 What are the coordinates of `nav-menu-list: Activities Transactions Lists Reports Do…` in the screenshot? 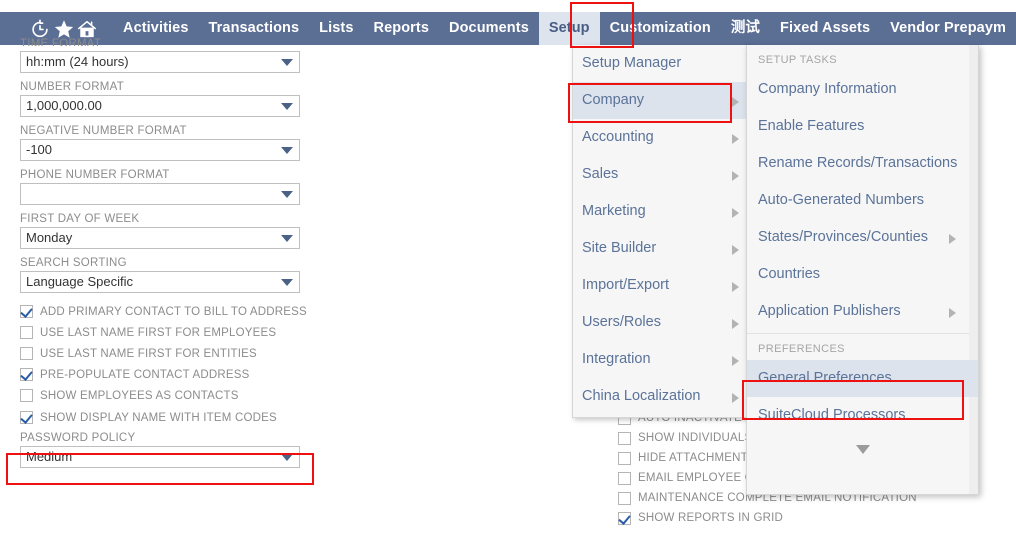 It's located at (564, 28).